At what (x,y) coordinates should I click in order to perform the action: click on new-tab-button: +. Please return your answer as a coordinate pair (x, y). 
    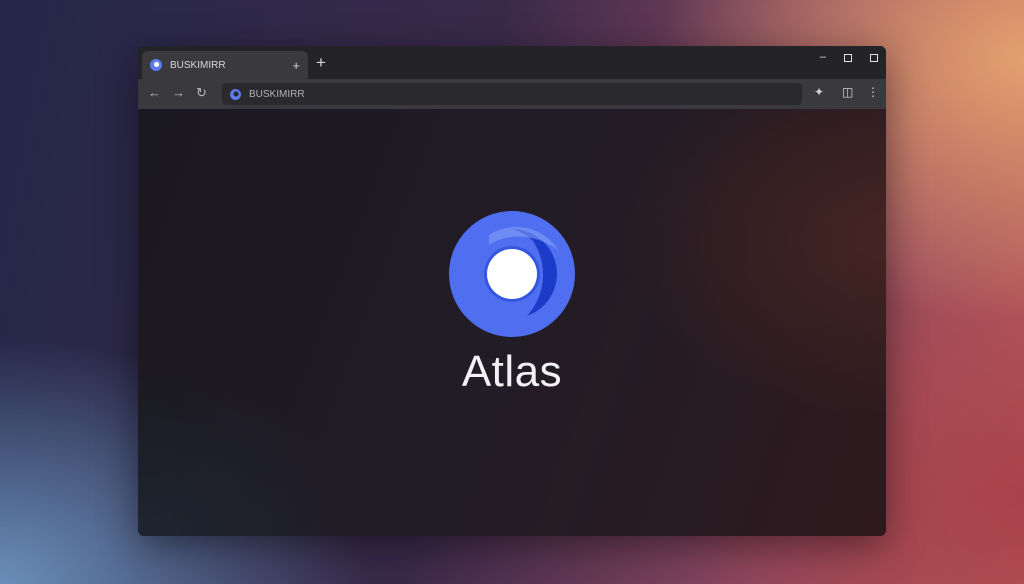
    Looking at the image, I should click on (321, 62).